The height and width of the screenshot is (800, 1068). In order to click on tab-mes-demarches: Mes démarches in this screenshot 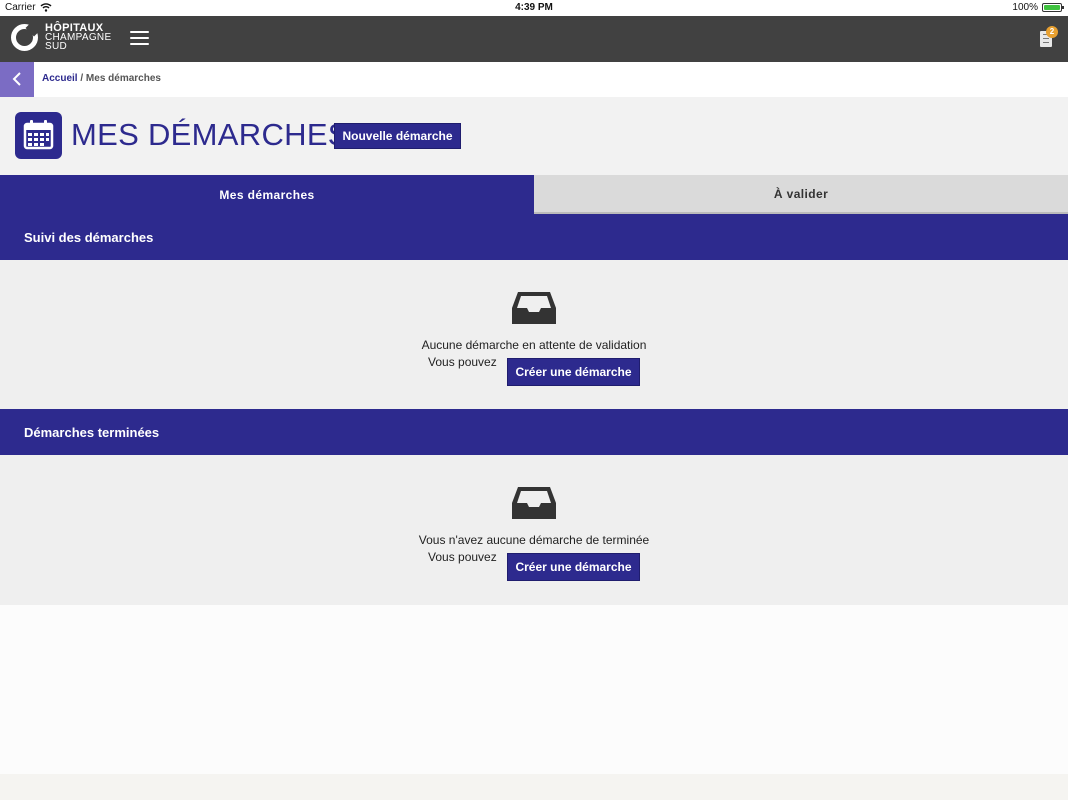, I will do `click(267, 194)`.